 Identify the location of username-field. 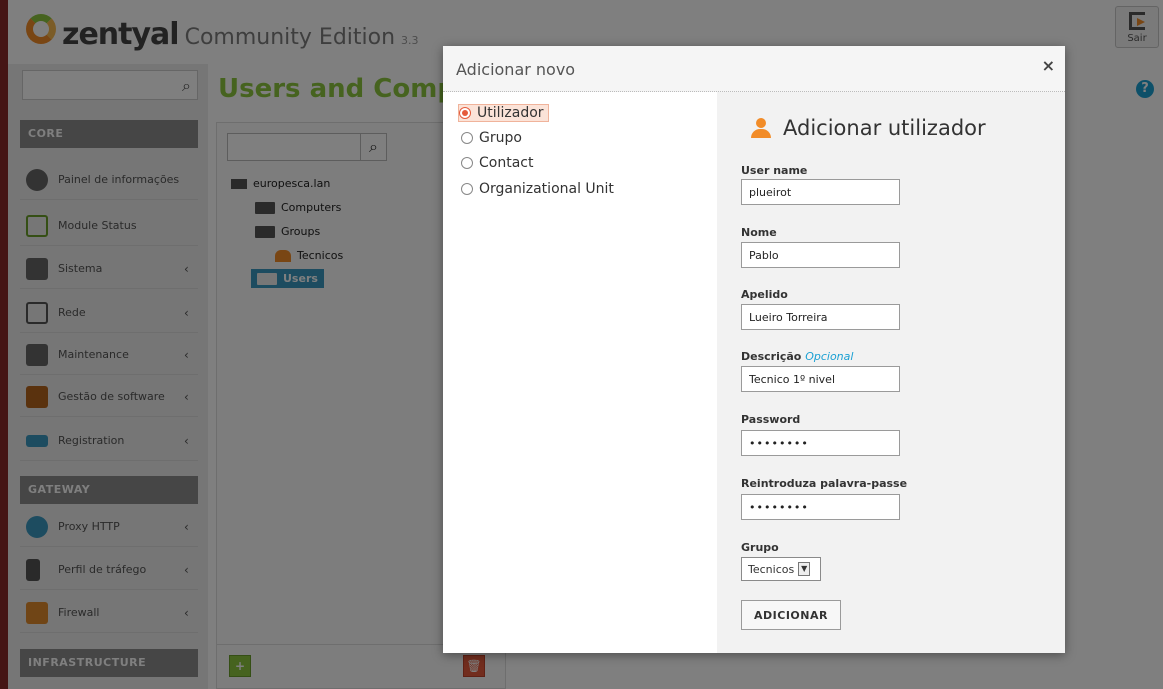
(820, 192).